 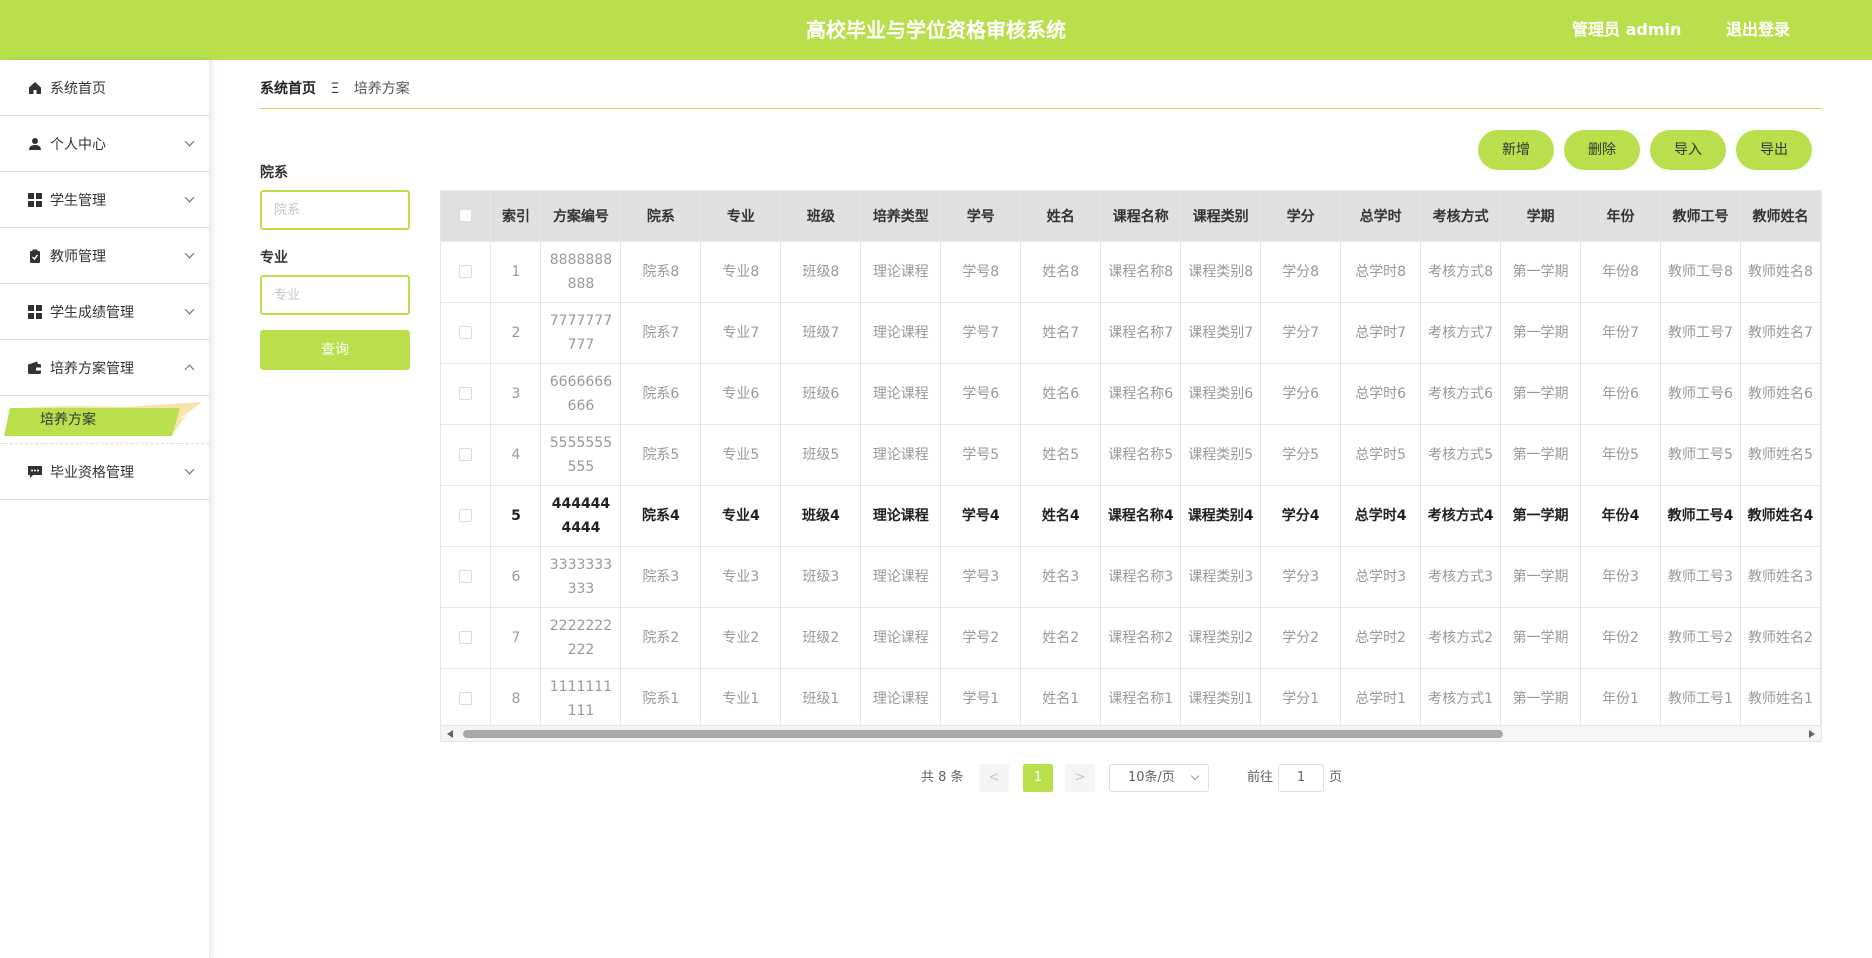 What do you see at coordinates (1301, 216) in the screenshot?
I see `column-header: 学分` at bounding box center [1301, 216].